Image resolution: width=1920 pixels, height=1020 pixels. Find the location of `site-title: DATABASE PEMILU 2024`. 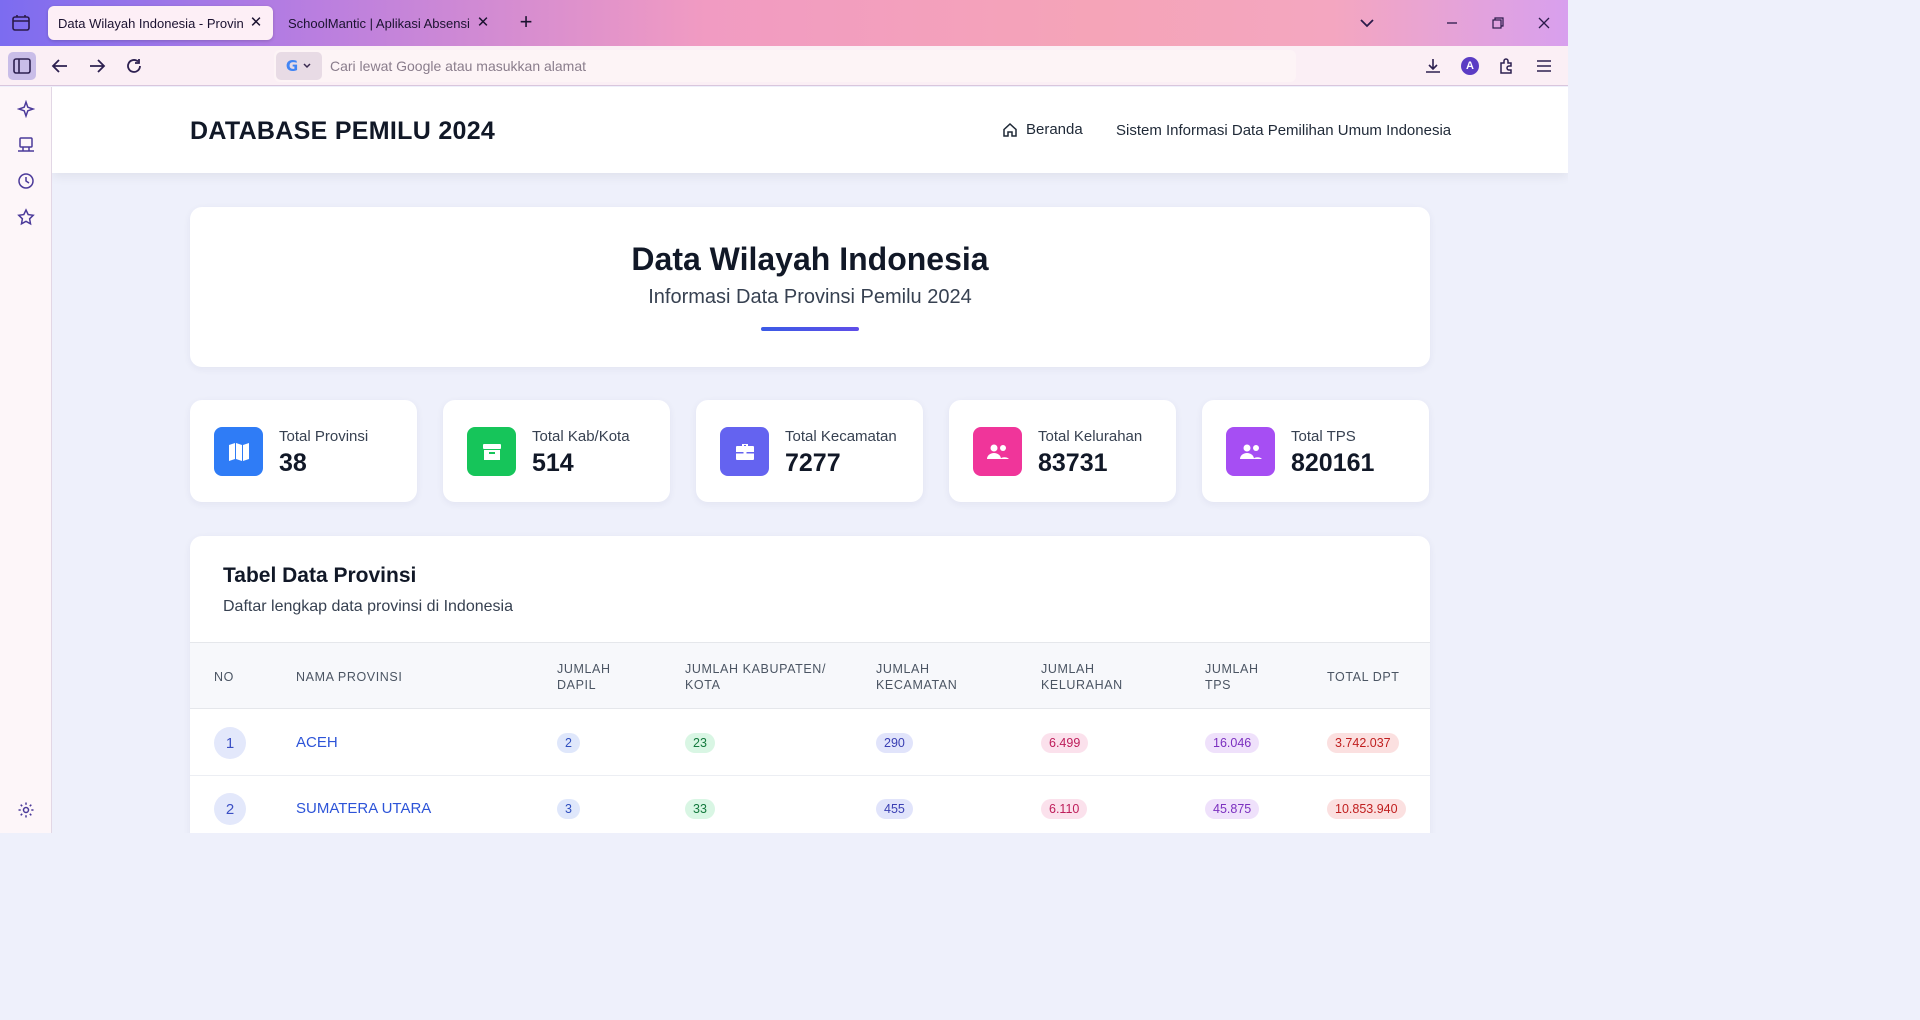

site-title: DATABASE PEMILU 2024 is located at coordinates (342, 131).